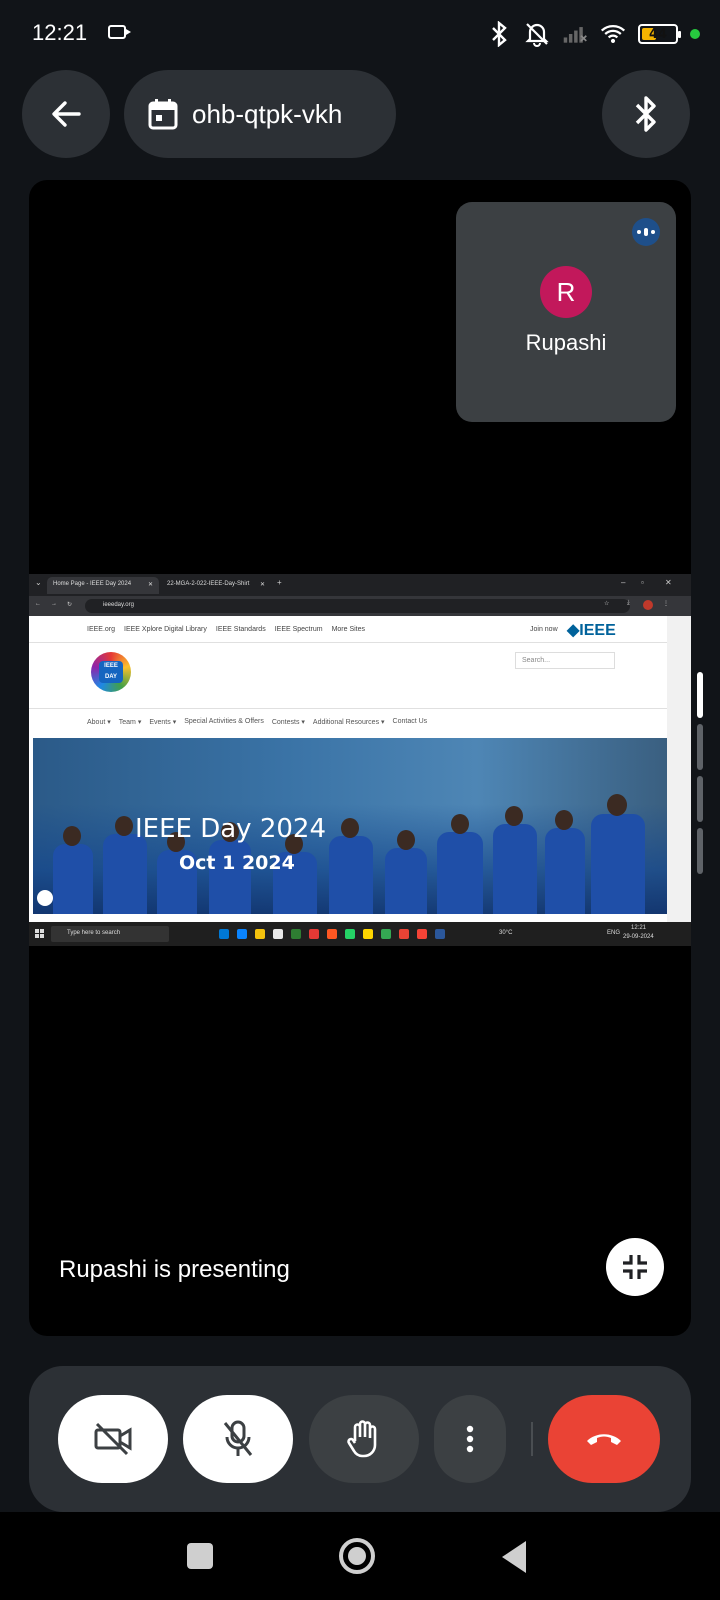 The image size is (720, 1600). What do you see at coordinates (94, 933) in the screenshot?
I see `taskbar-search-text: Type here to search` at bounding box center [94, 933].